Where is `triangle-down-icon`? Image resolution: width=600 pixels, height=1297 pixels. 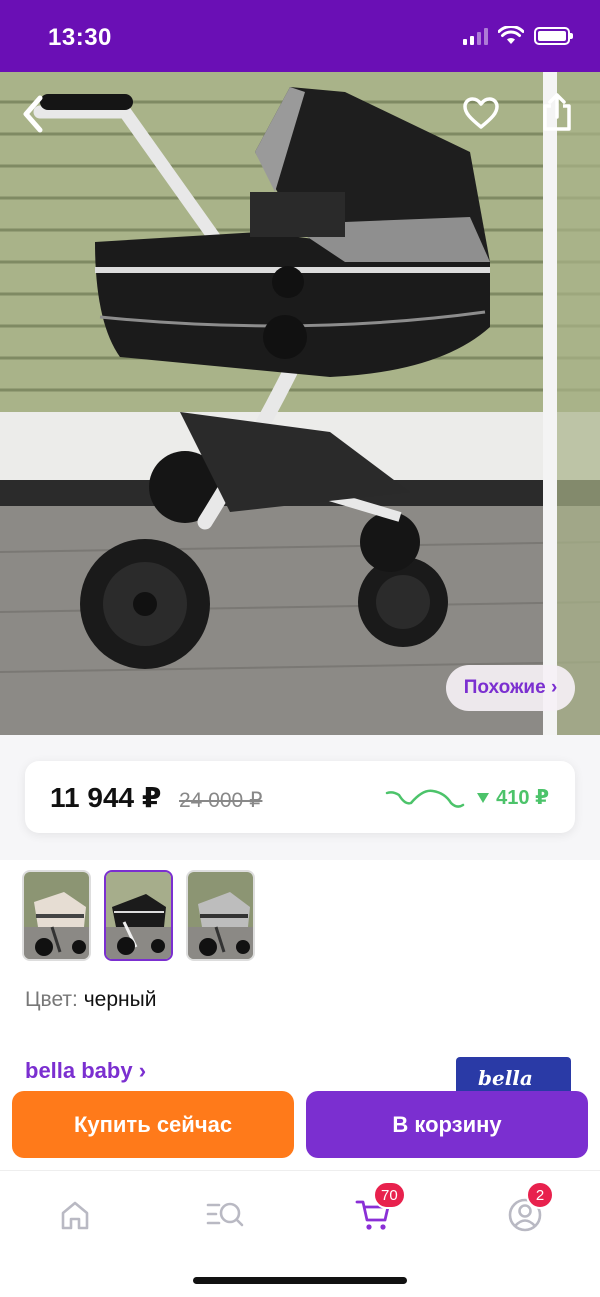
triangle-down-icon is located at coordinates (483, 797).